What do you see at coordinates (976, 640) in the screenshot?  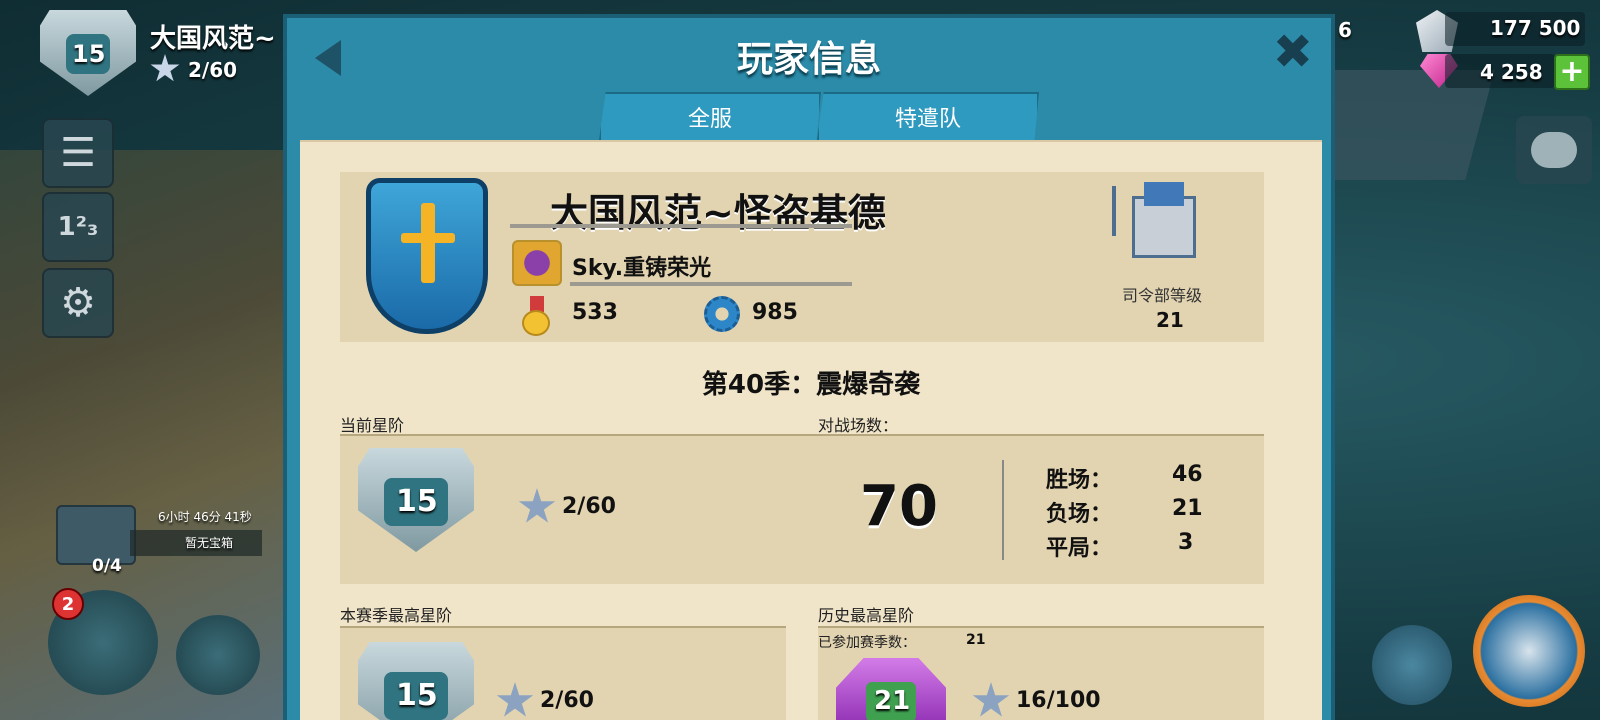 I see `seasons-joined: 21` at bounding box center [976, 640].